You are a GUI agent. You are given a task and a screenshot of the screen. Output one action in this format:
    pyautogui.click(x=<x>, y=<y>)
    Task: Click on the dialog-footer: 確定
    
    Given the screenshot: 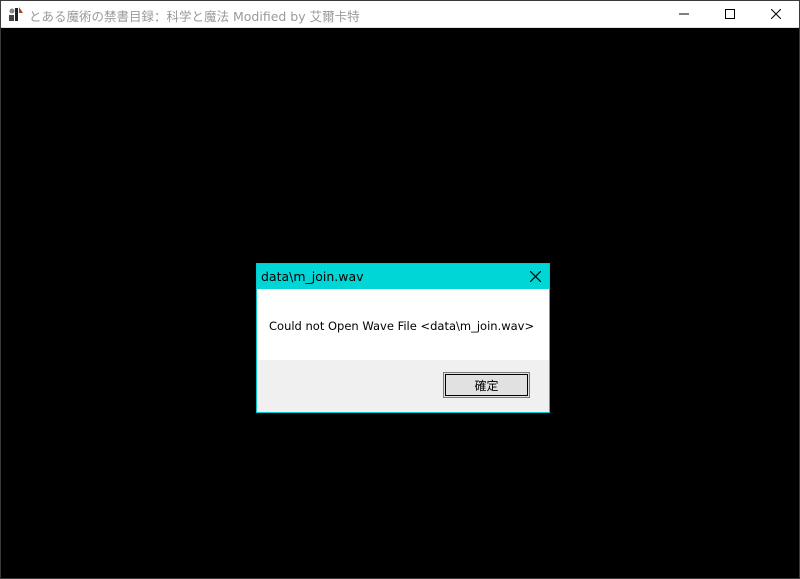 What is the action you would take?
    pyautogui.click(x=403, y=386)
    